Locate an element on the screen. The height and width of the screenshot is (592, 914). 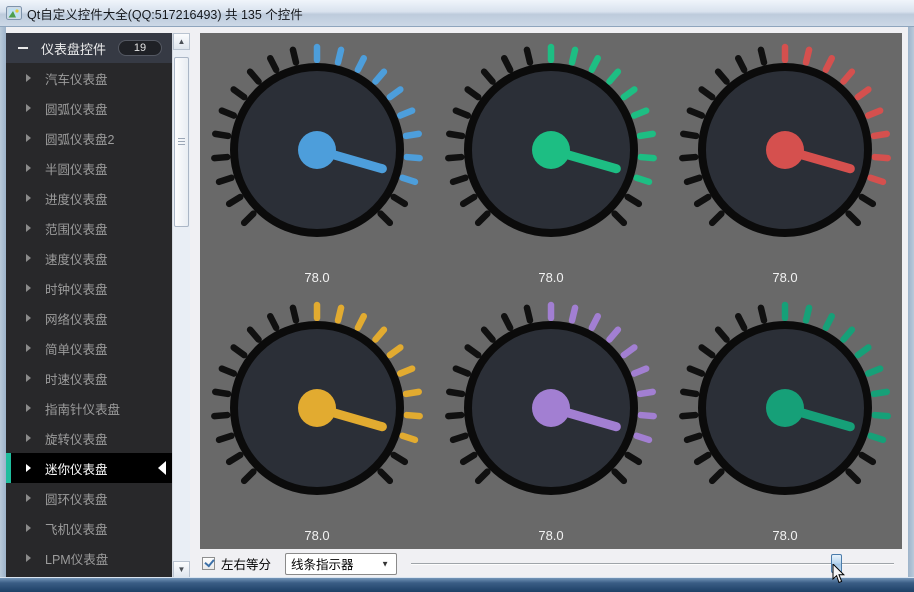
sidebar-item-16: 飞机仪表盘 is located at coordinates (89, 528).